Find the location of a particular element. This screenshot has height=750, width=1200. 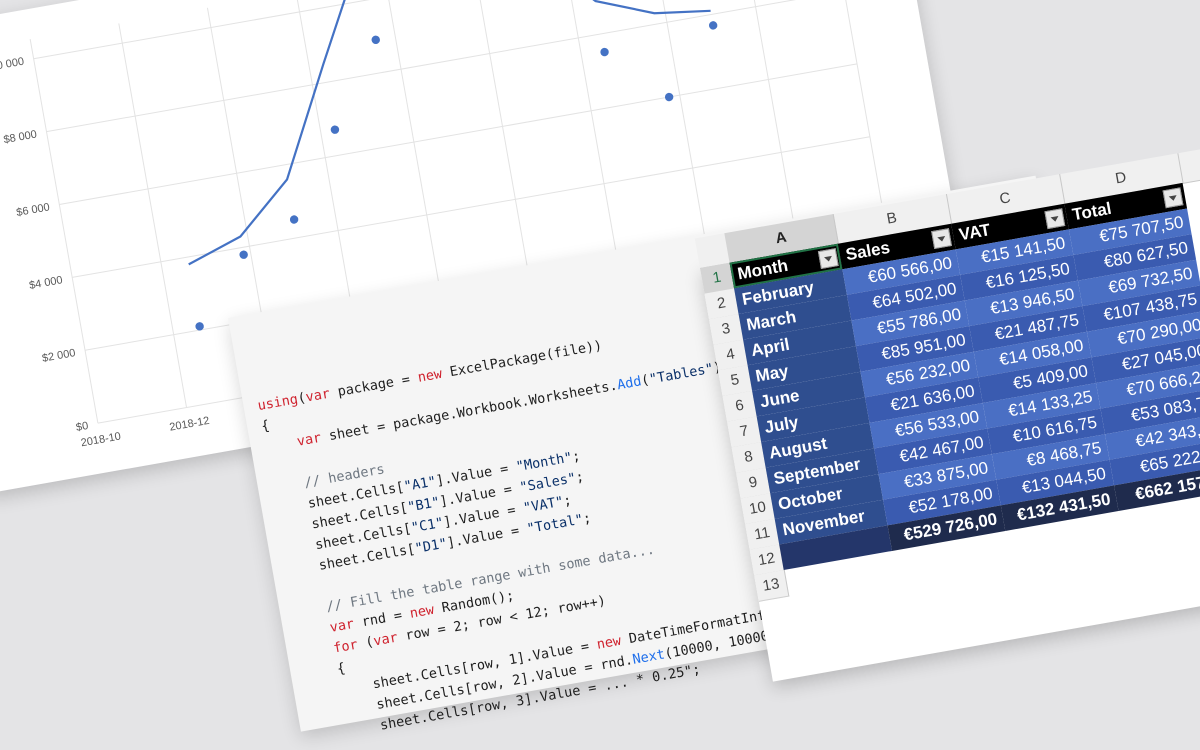

table-header-label: VAT is located at coordinates (974, 232).